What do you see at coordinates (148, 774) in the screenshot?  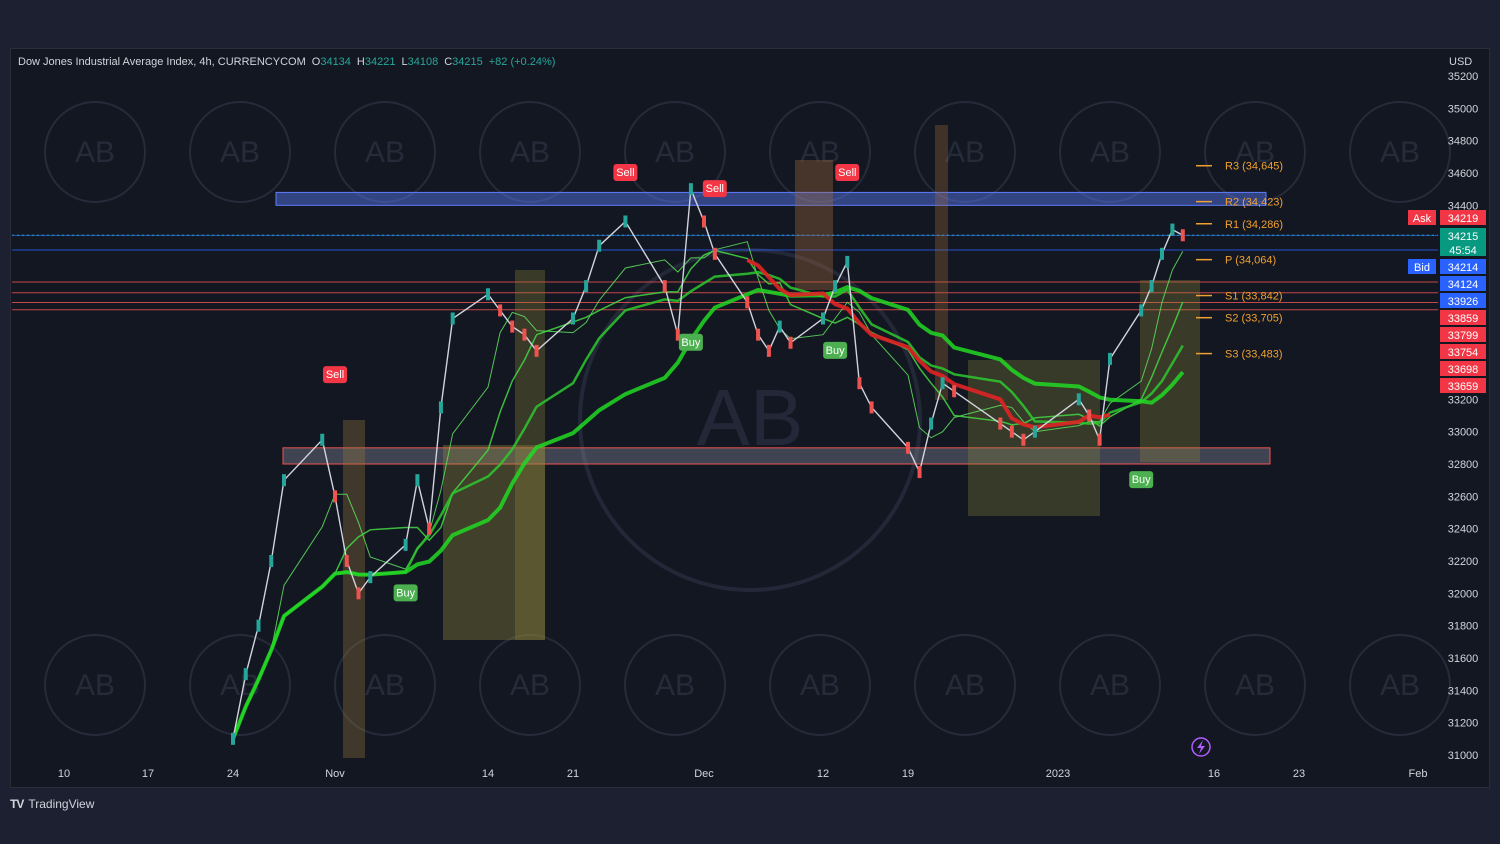 I see `x-tick-label: 17` at bounding box center [148, 774].